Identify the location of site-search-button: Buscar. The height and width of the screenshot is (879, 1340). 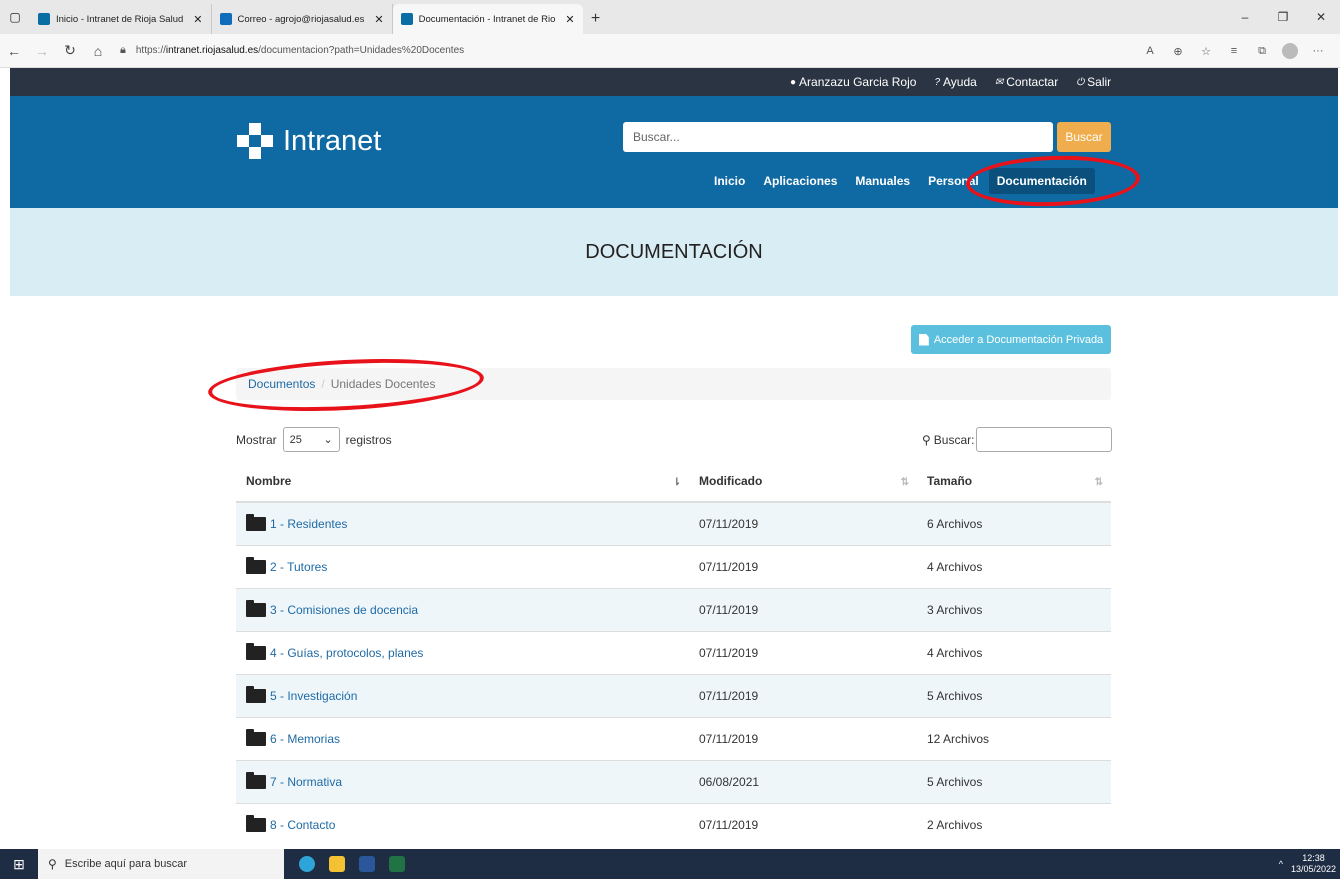
(1084, 137).